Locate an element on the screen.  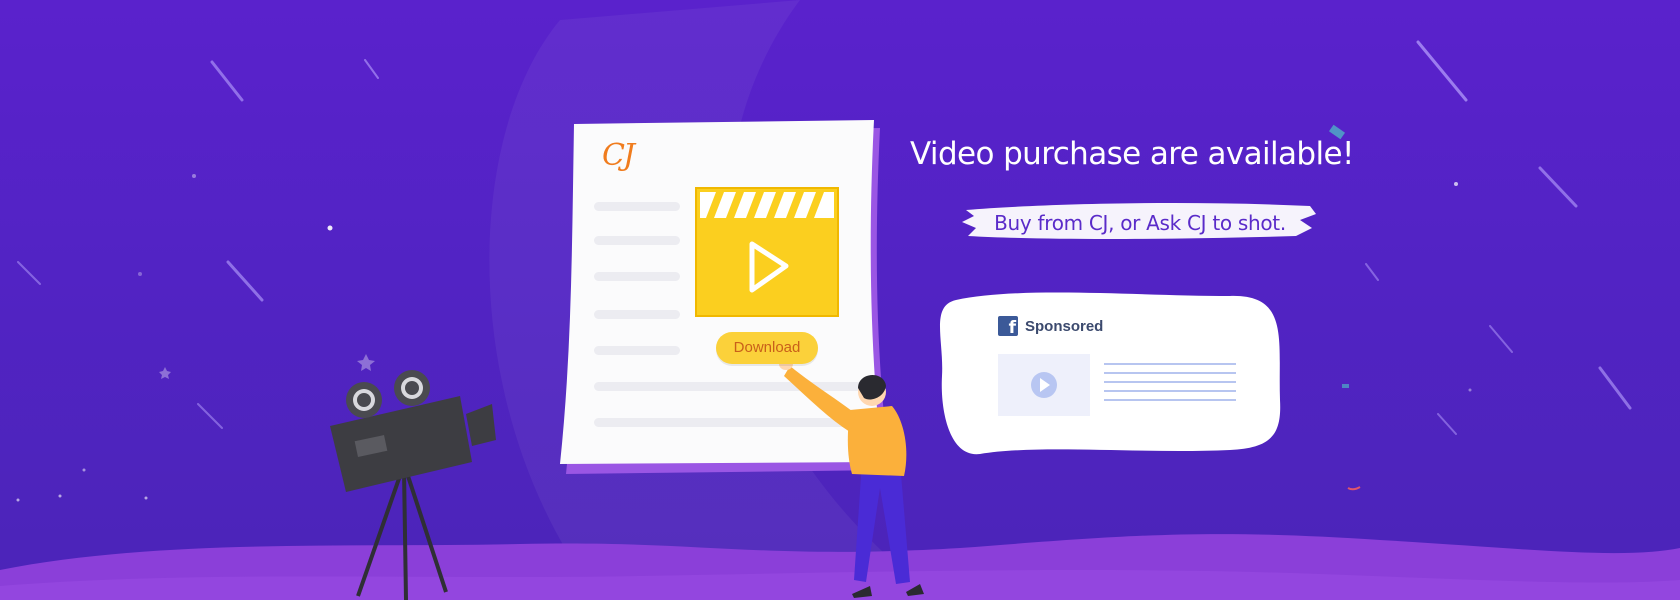
video-thumbnail is located at coordinates (767, 252).